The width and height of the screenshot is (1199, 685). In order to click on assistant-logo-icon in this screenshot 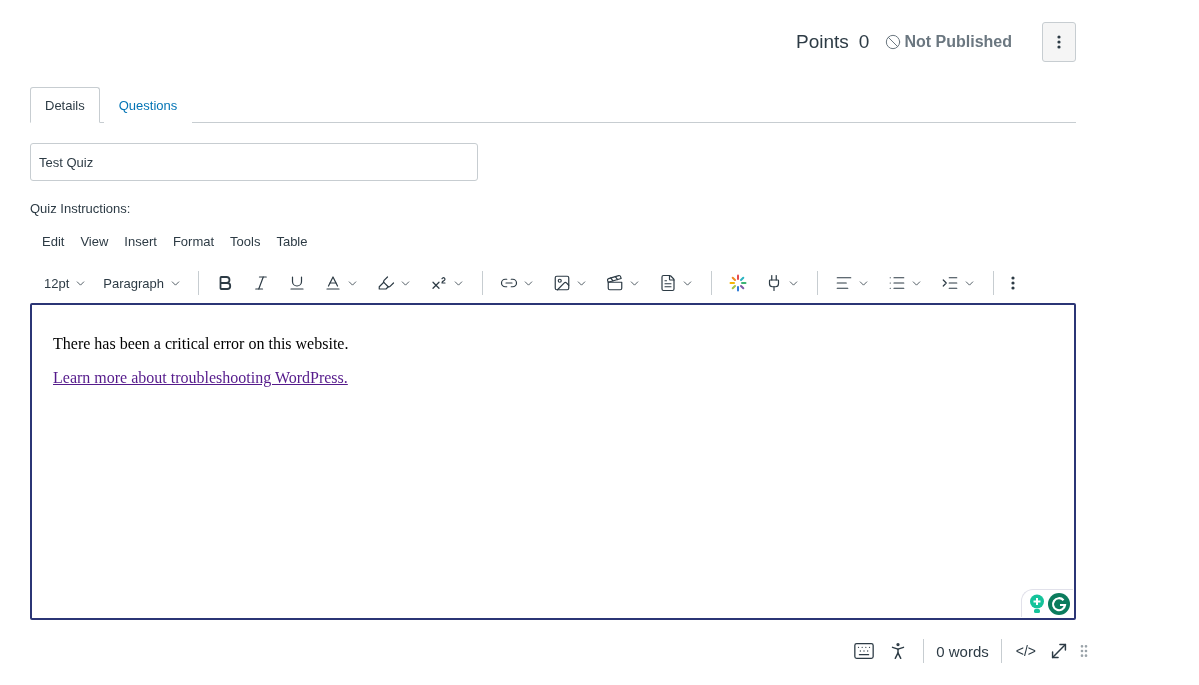, I will do `click(1059, 603)`.